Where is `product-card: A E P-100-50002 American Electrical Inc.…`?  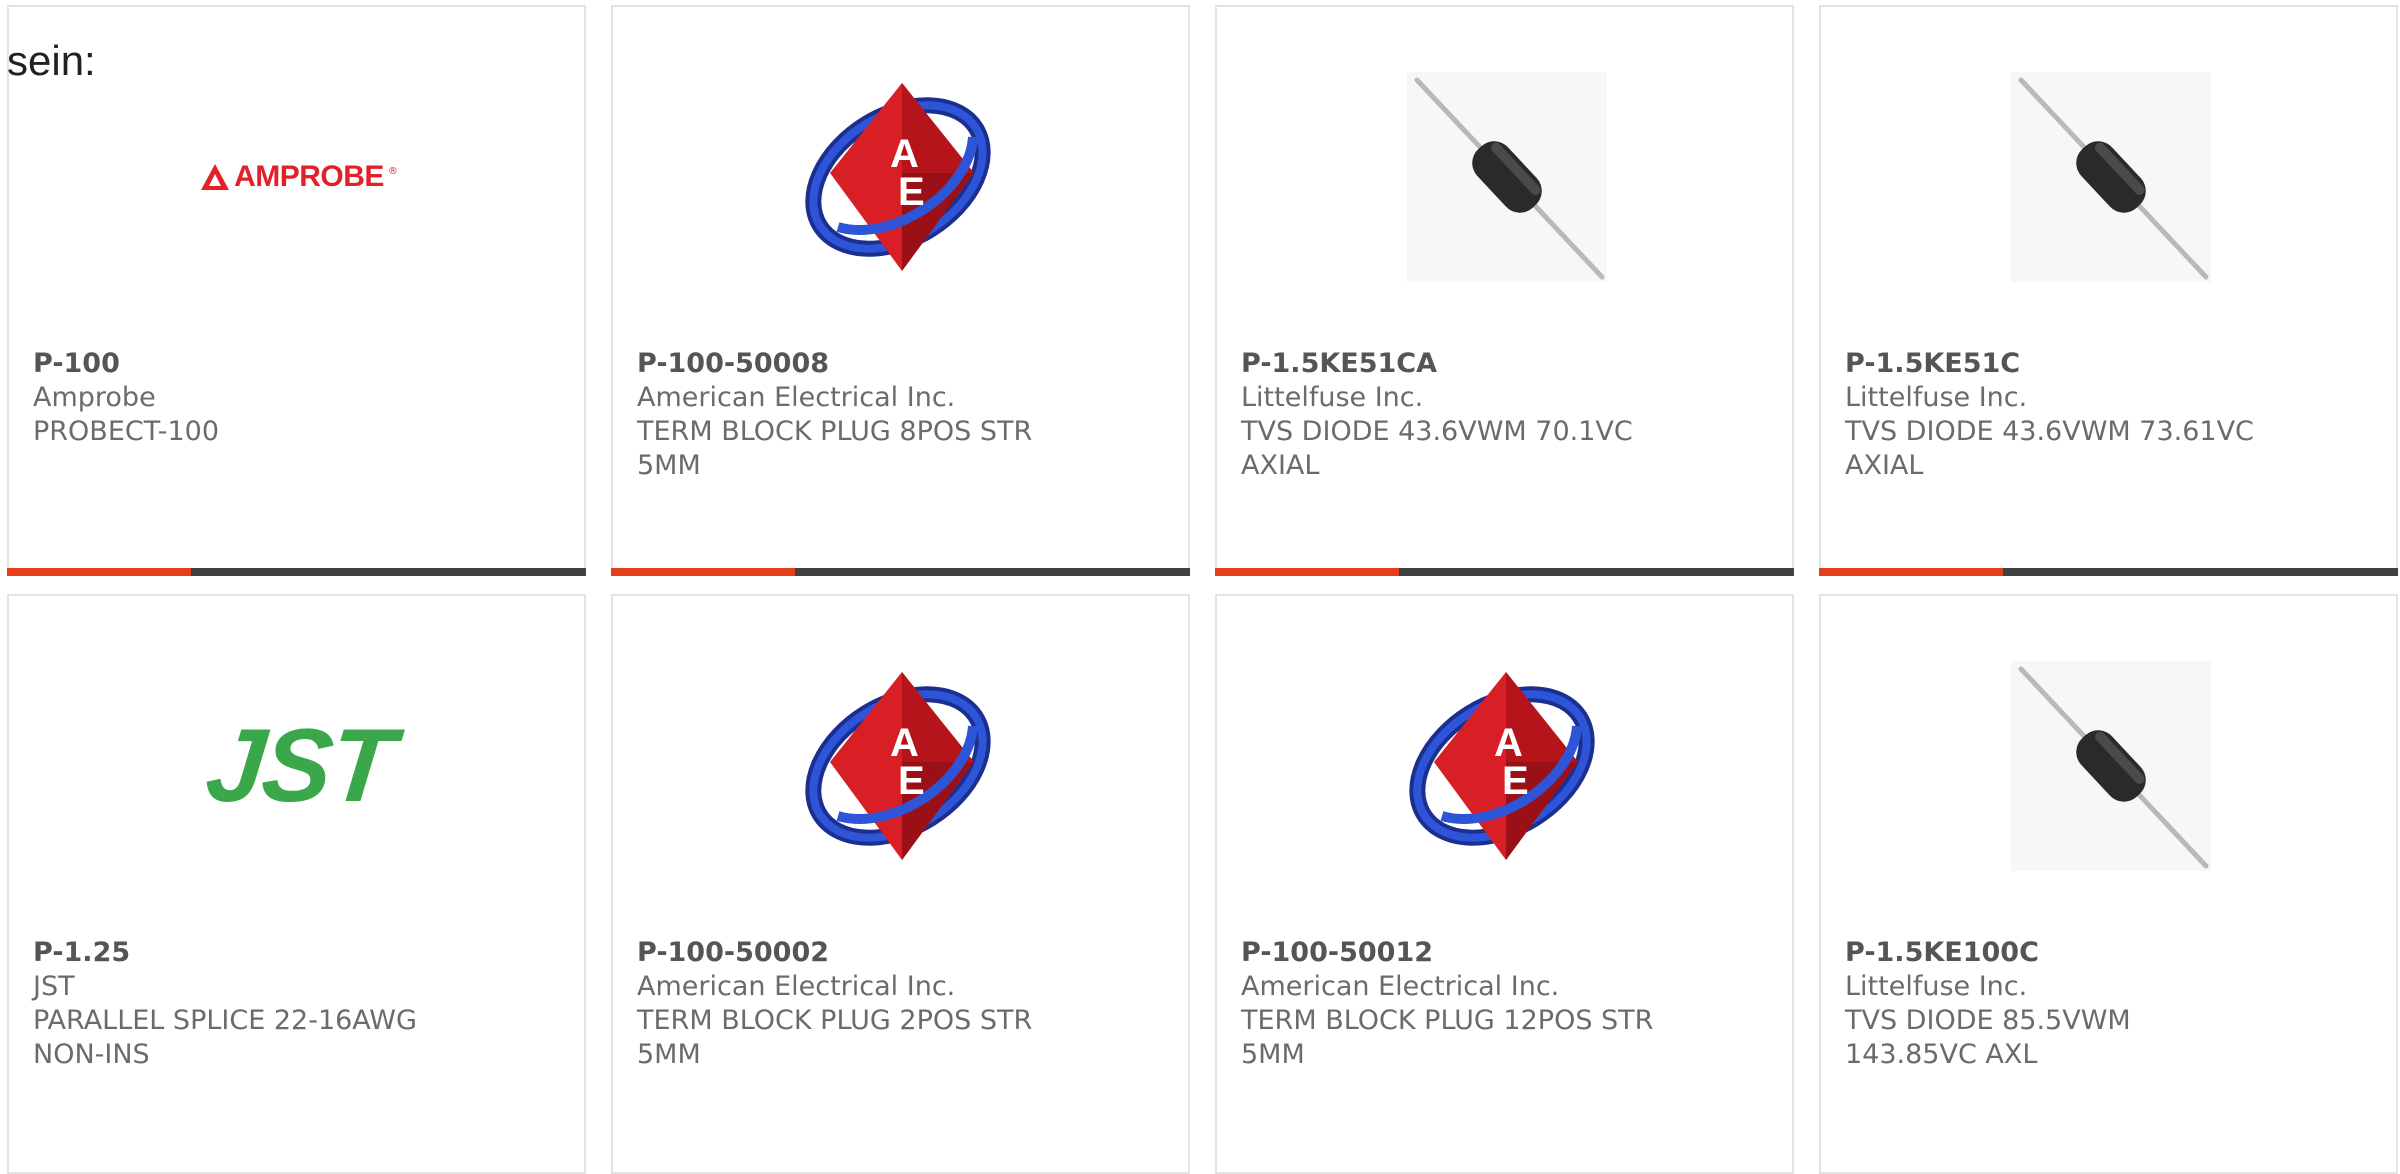 product-card: A E P-100-50002 American Electrical Inc.… is located at coordinates (900, 884).